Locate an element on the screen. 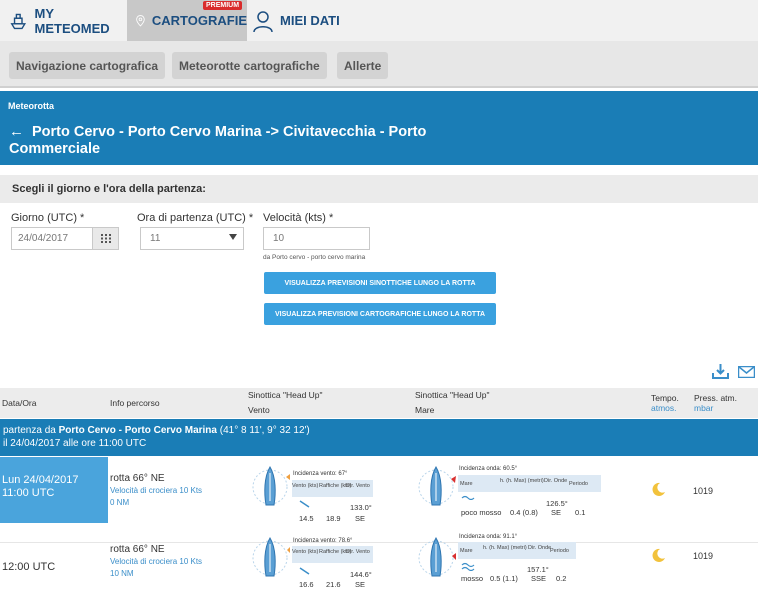  date-cell: Lun 24/04/2017 11:00 UTC is located at coordinates (54, 490).